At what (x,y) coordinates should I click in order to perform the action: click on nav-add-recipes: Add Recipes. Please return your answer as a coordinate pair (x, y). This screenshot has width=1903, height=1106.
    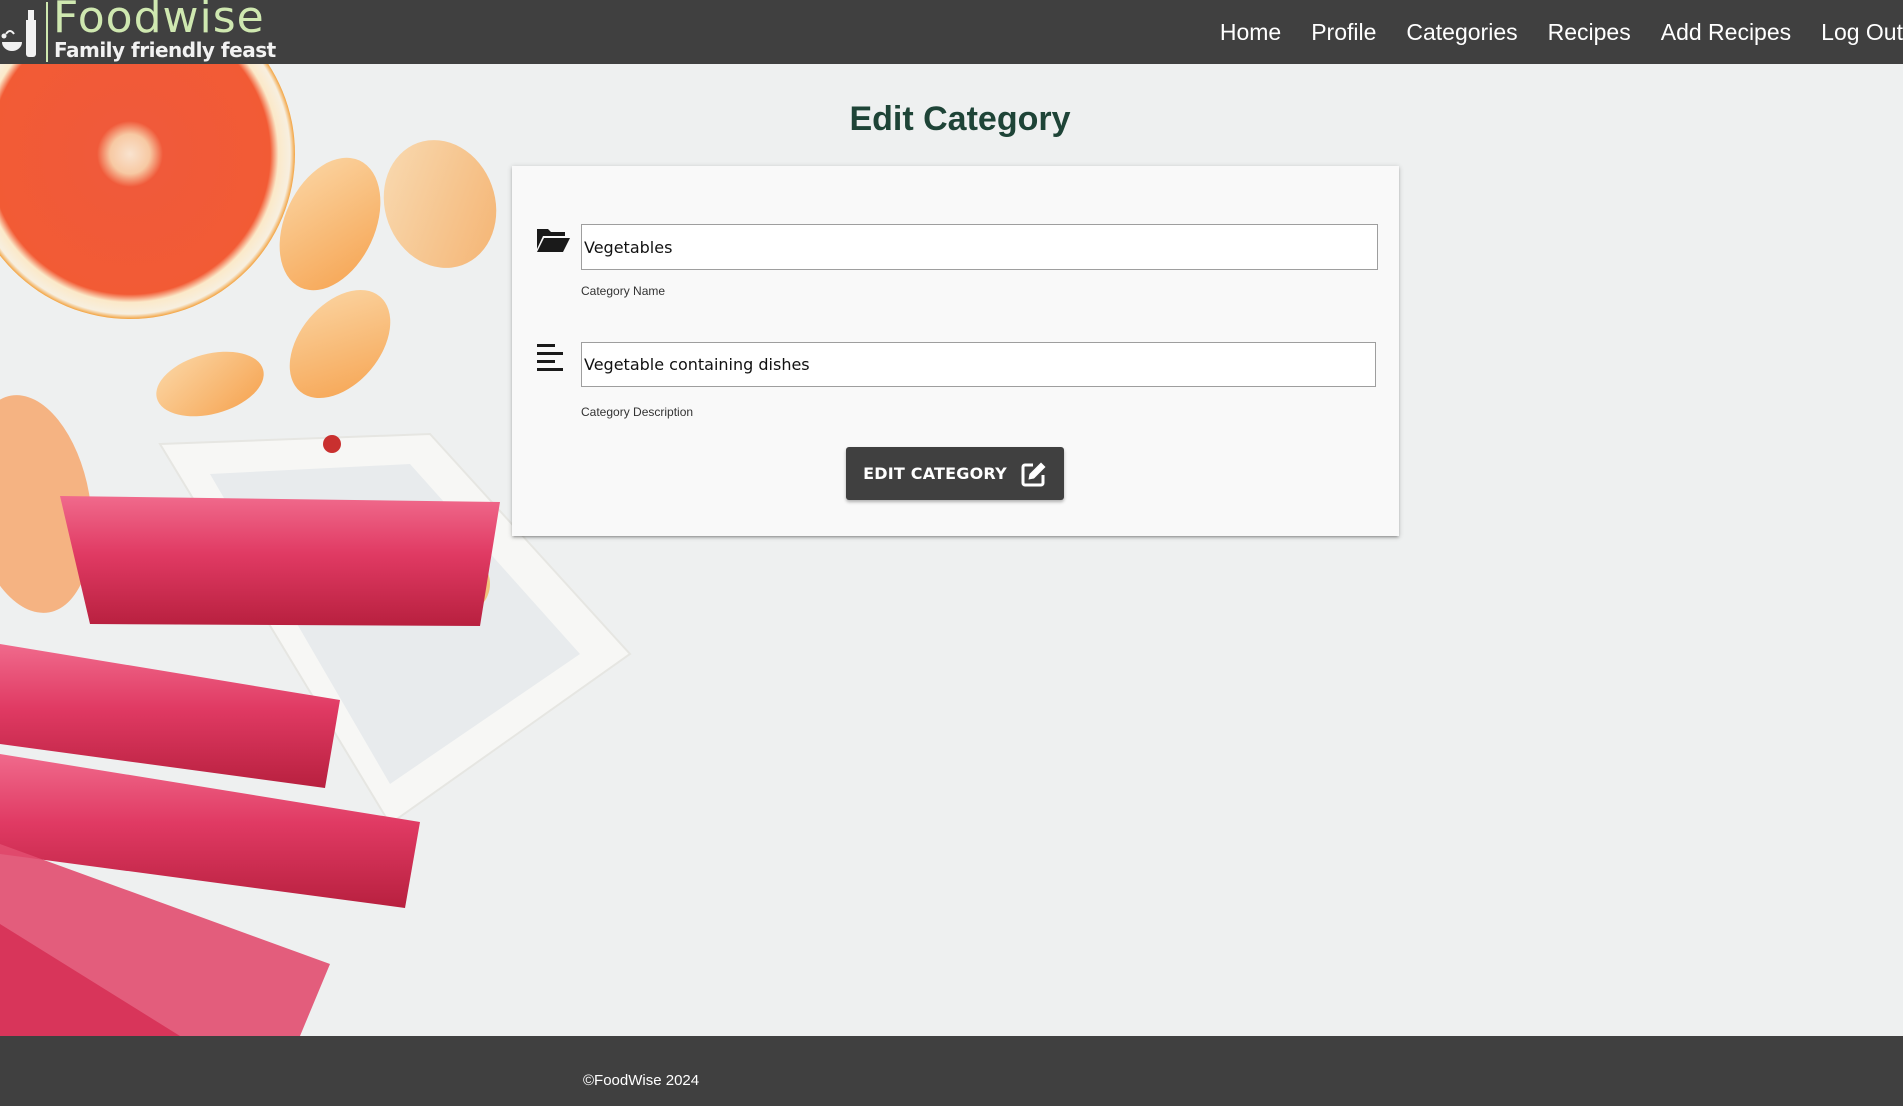
    Looking at the image, I should click on (1726, 32).